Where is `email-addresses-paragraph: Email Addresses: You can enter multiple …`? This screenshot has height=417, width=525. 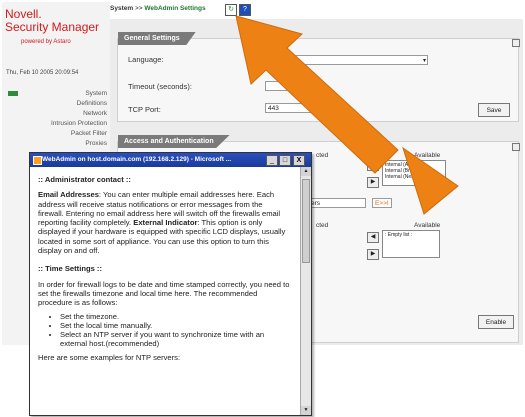
email-addresses-paragraph: Email Addresses: You can enter multiple … is located at coordinates (164, 222).